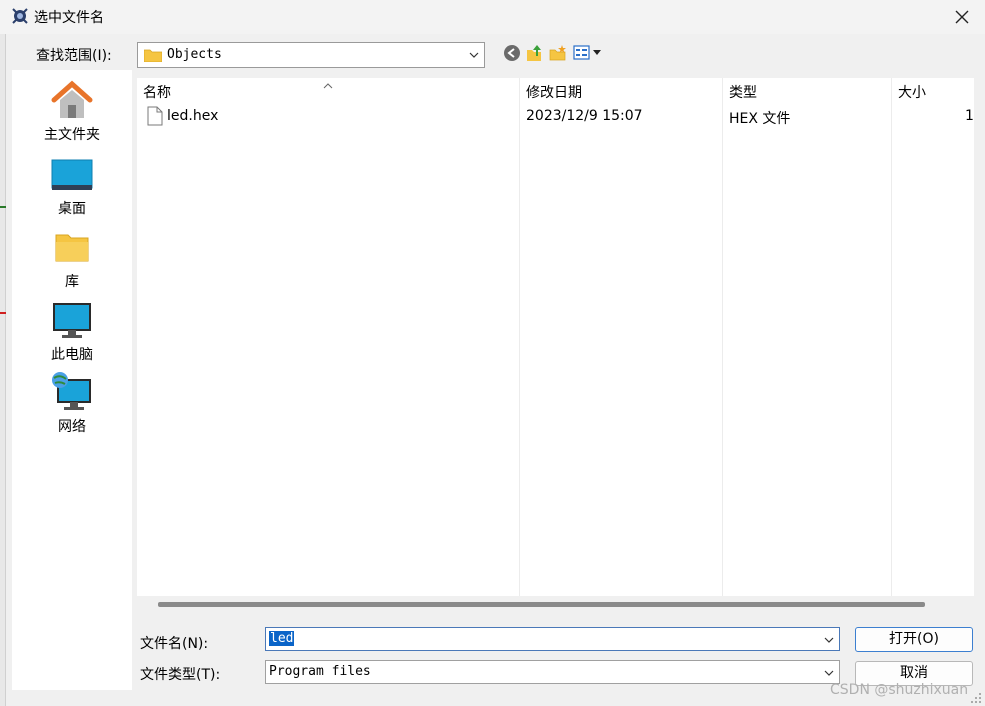 This screenshot has width=985, height=706. Describe the element at coordinates (320, 671) in the screenshot. I see `filetype-value: Program files` at that location.